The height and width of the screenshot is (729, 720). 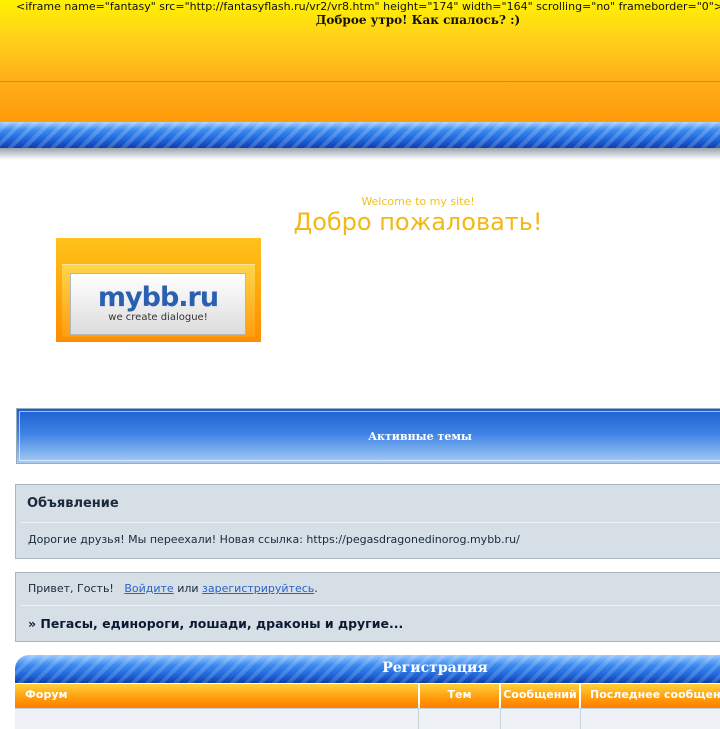 I want to click on column-last-post: Последнее сообщение, so click(x=655, y=694).